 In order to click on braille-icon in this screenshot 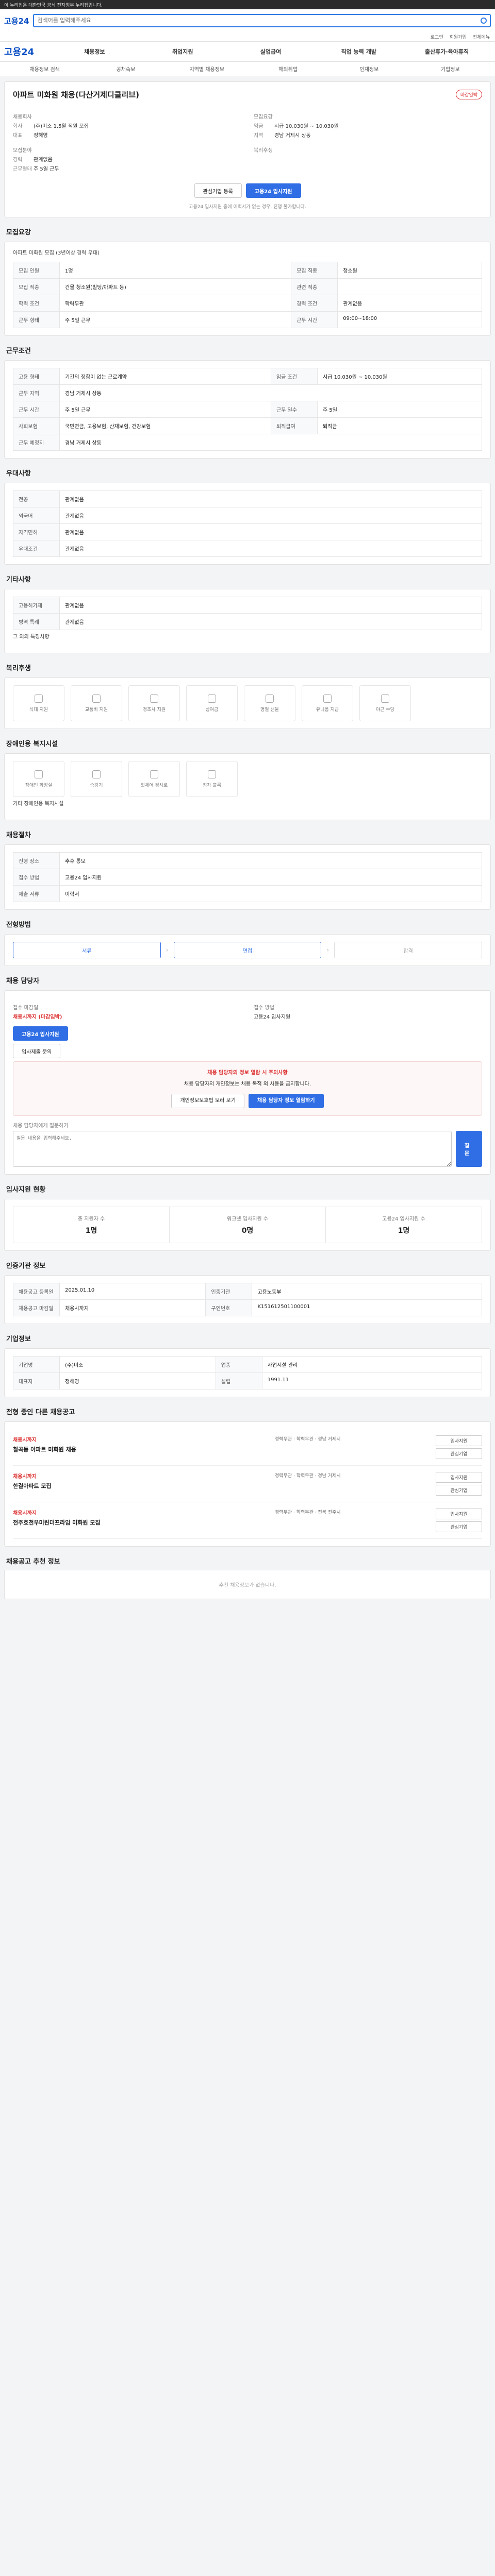, I will do `click(212, 774)`.